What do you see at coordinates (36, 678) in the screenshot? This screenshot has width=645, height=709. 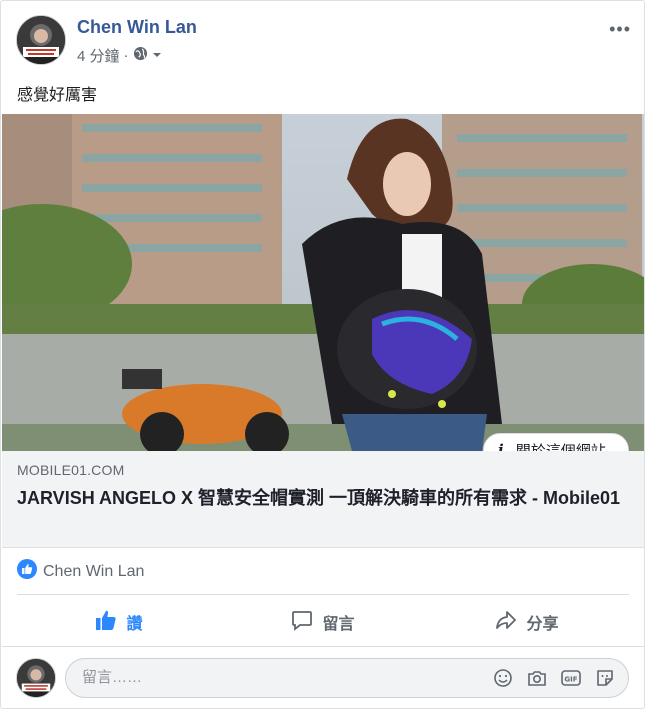 I see `current-user-avatar` at bounding box center [36, 678].